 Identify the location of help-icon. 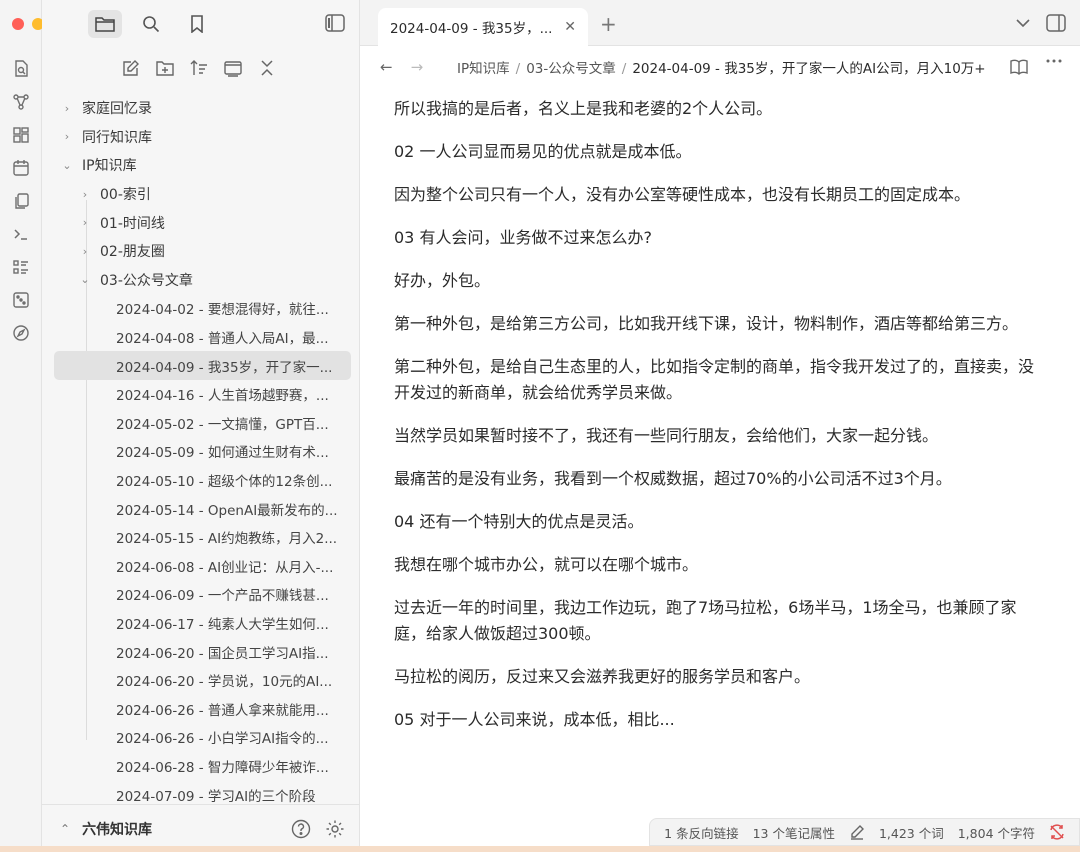
(301, 829).